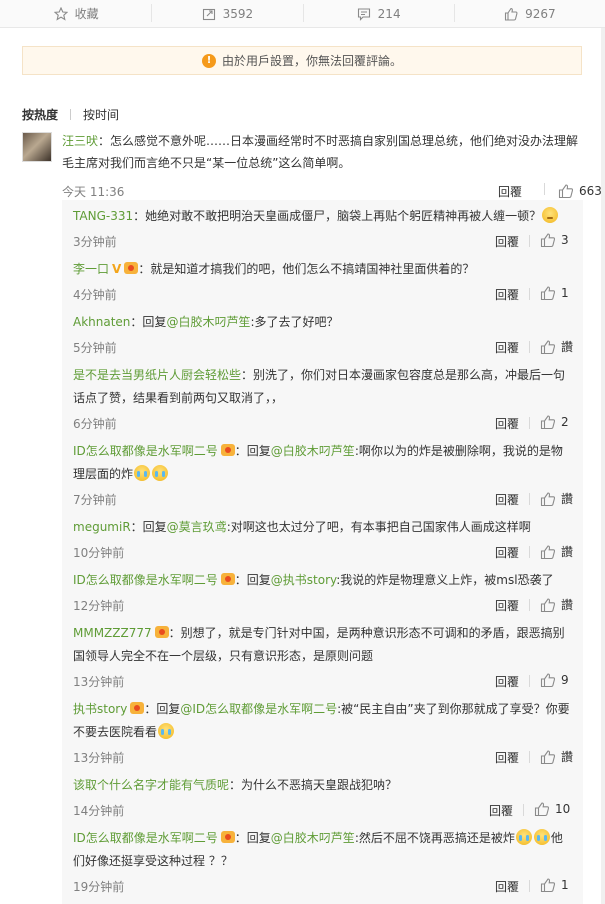 The height and width of the screenshot is (904, 605). I want to click on reply-user: TANG-331, so click(103, 216).